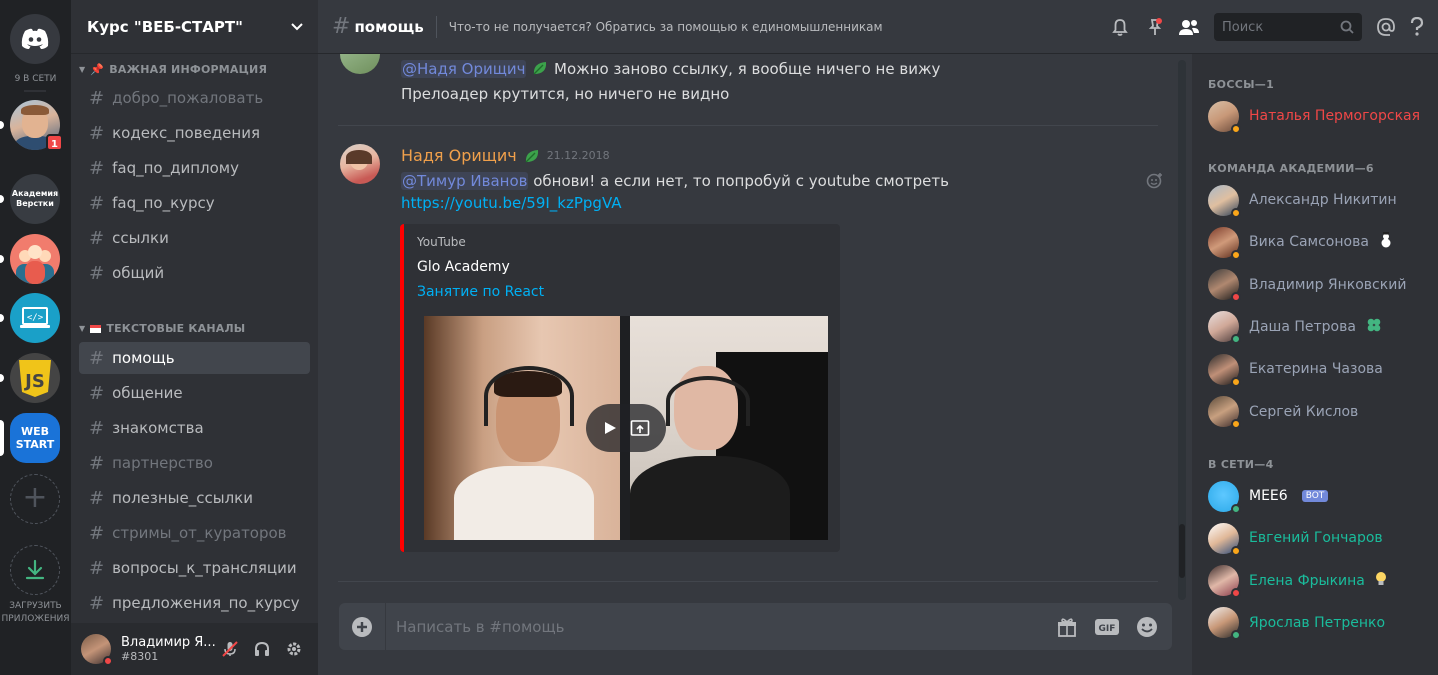 This screenshot has height=675, width=1438. What do you see at coordinates (1328, 284) in the screenshot?
I see `member-name: Владимир Янковский` at bounding box center [1328, 284].